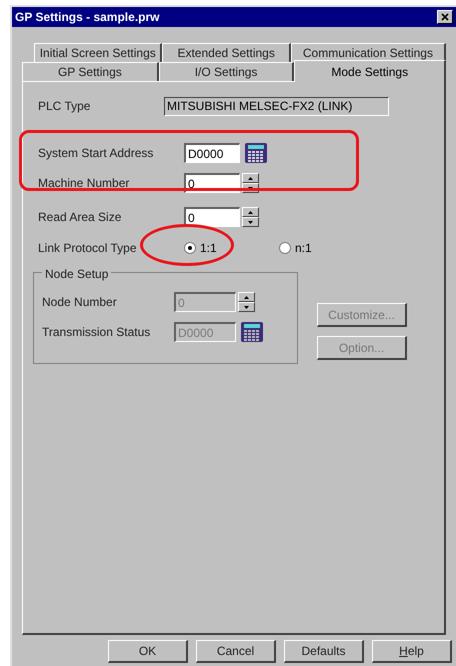  I want to click on close-icon, so click(445, 17).